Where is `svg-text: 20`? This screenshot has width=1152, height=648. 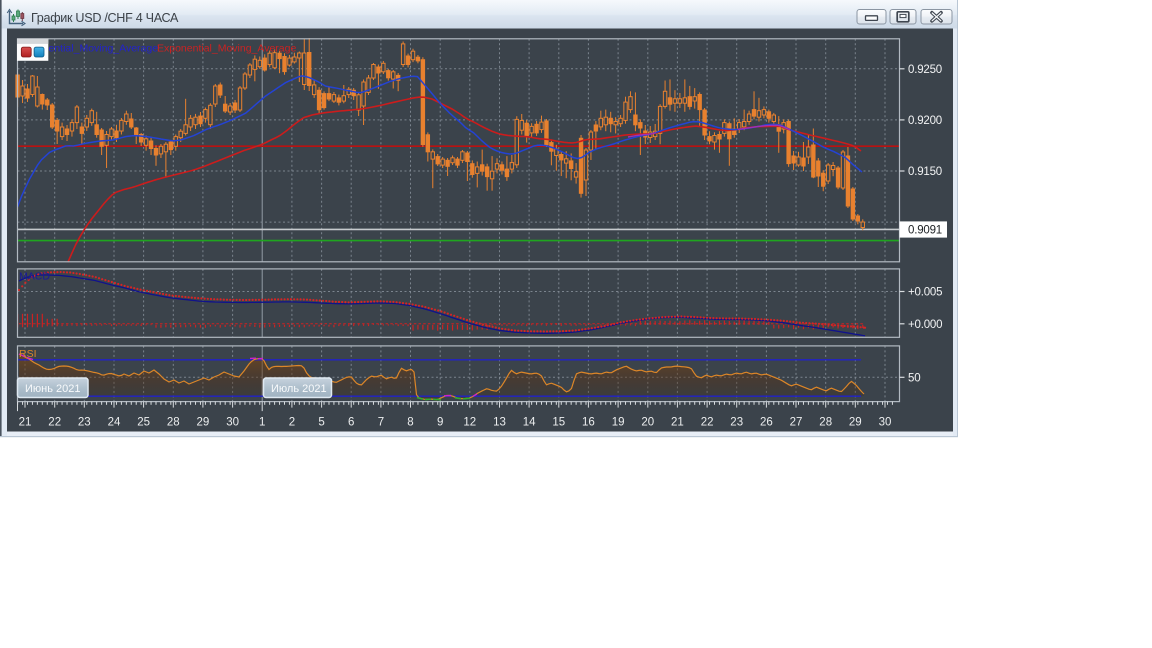 svg-text: 20 is located at coordinates (647, 423).